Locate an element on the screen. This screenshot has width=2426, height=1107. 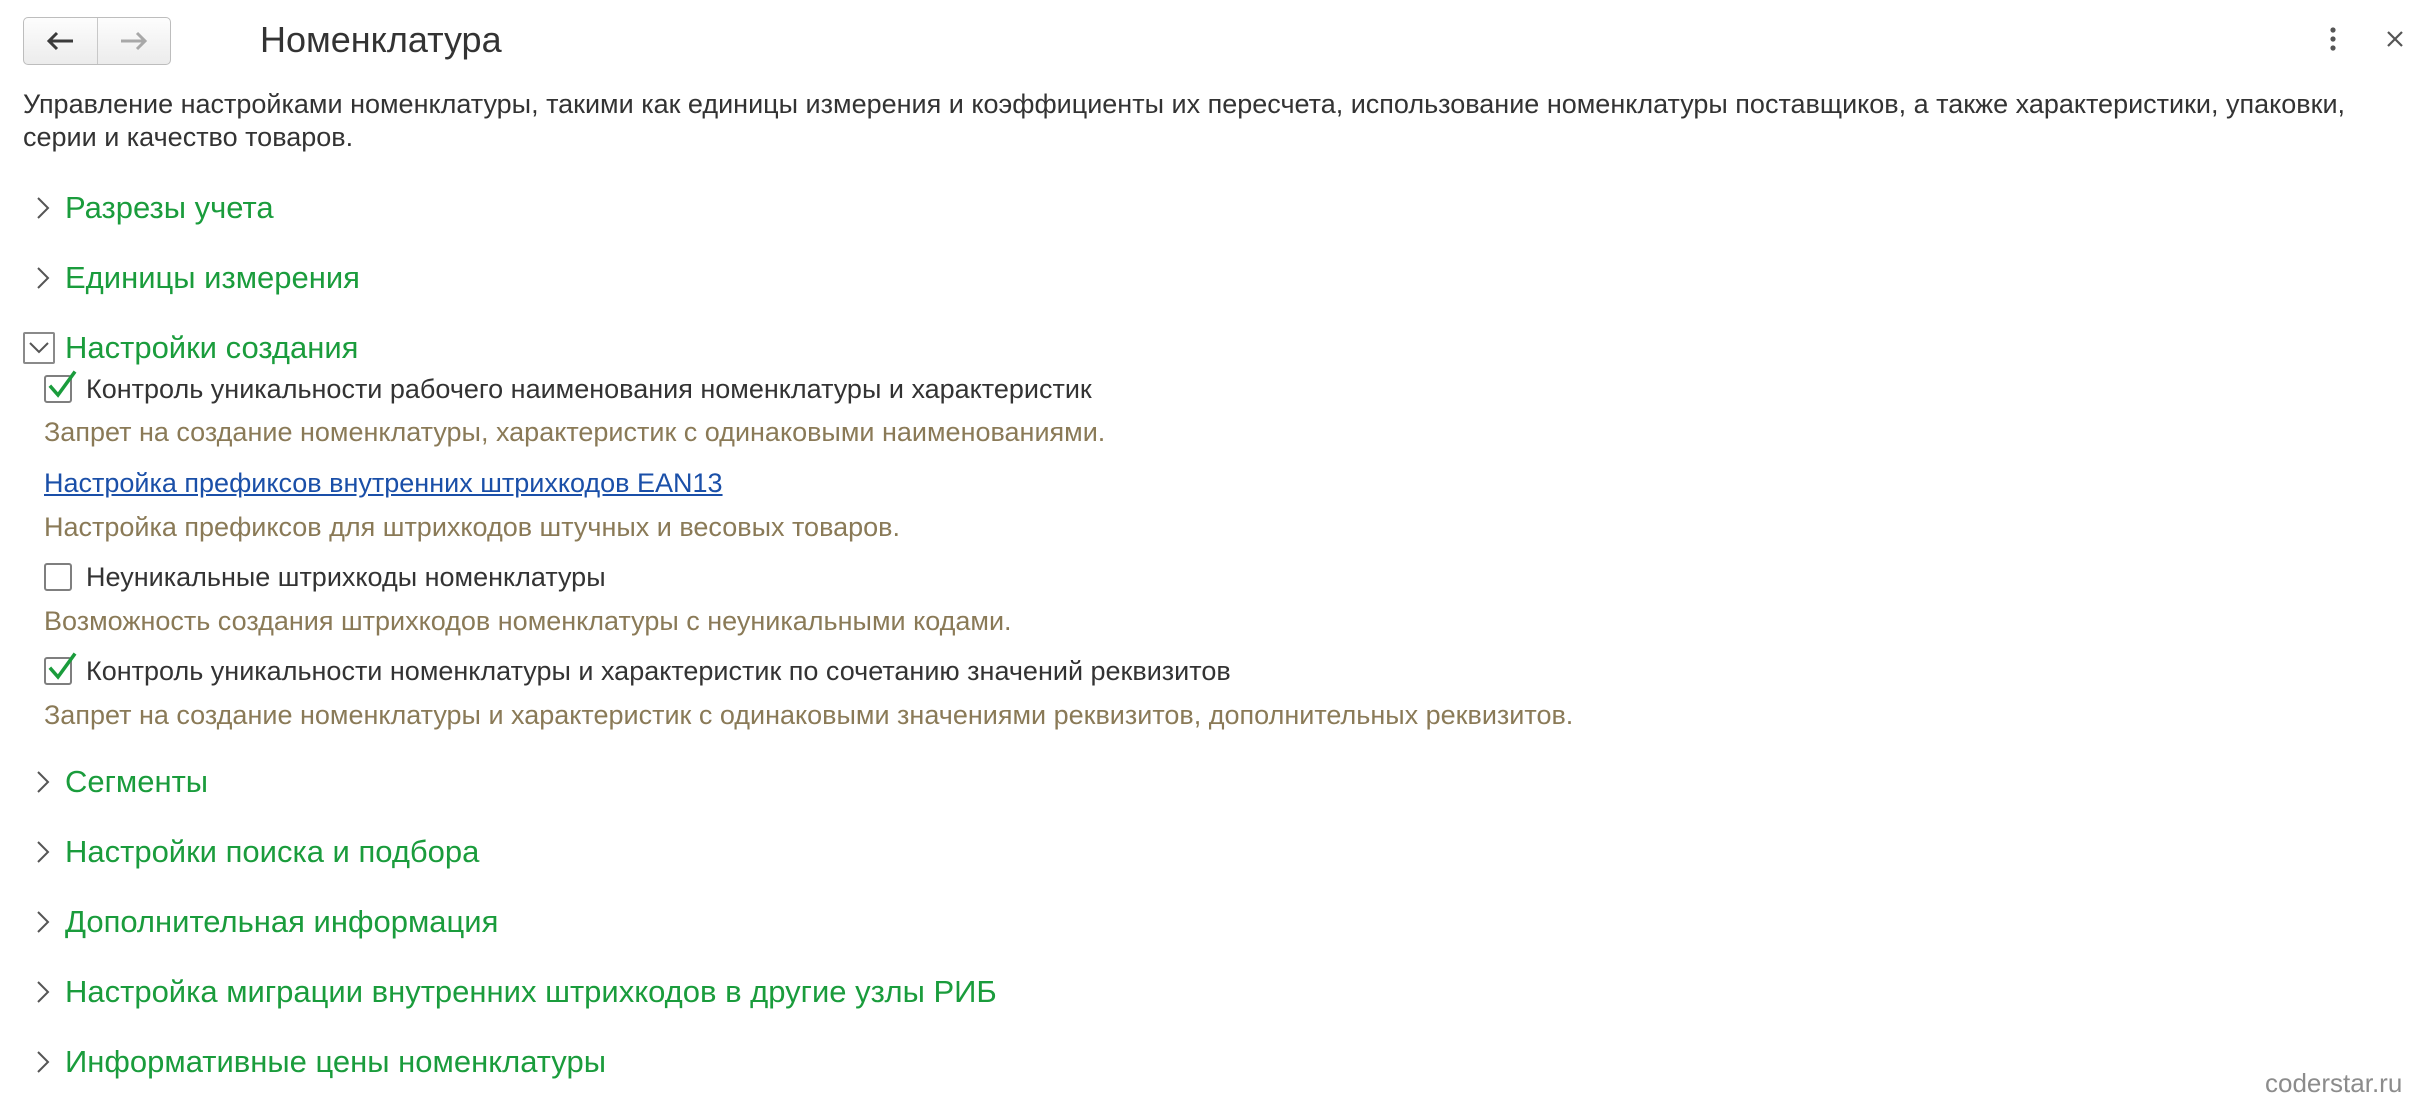
section-title: Настройки поиска и подбора is located at coordinates (272, 851).